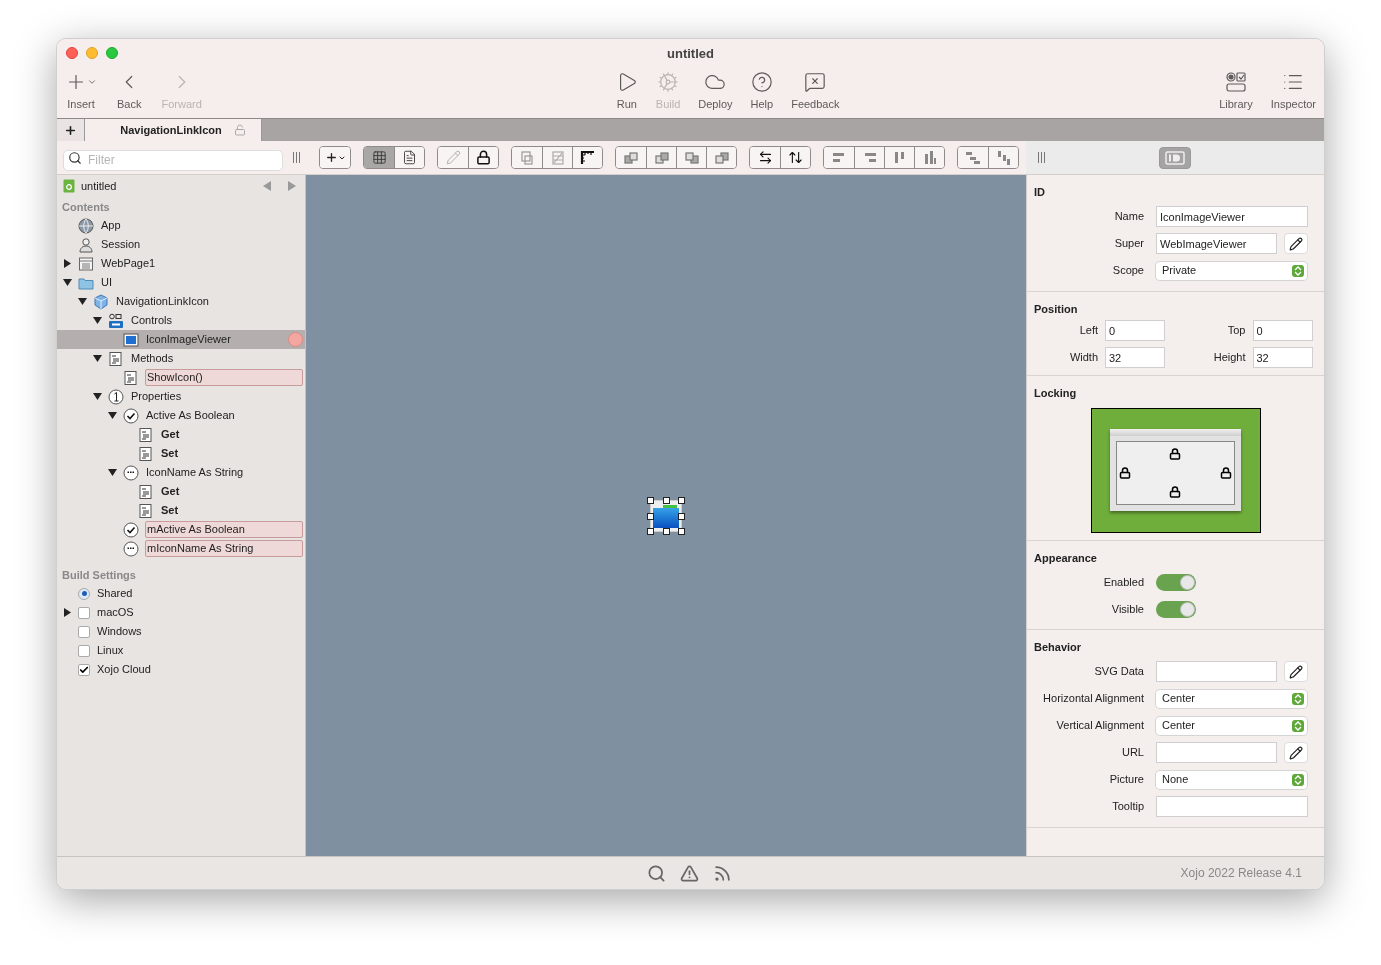 This screenshot has height=965, width=1381. Describe the element at coordinates (292, 186) in the screenshot. I see `next-arrow-icon` at that location.